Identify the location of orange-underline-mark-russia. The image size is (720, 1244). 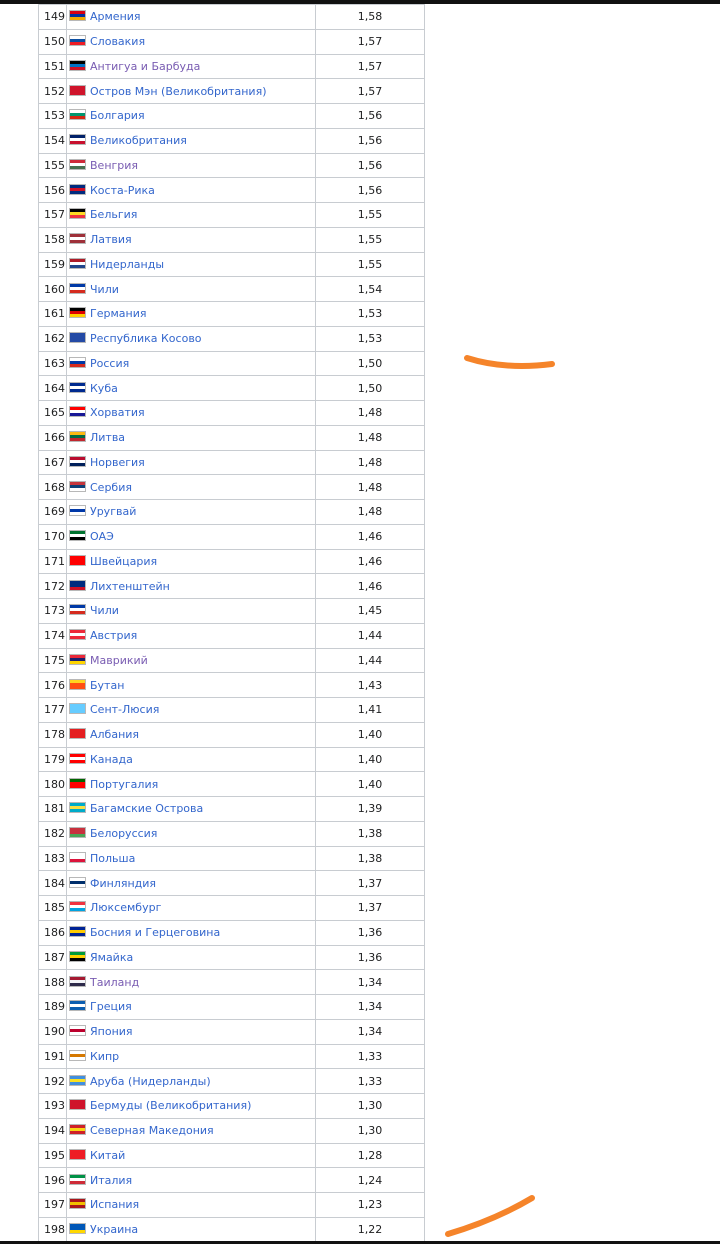
(509, 362).